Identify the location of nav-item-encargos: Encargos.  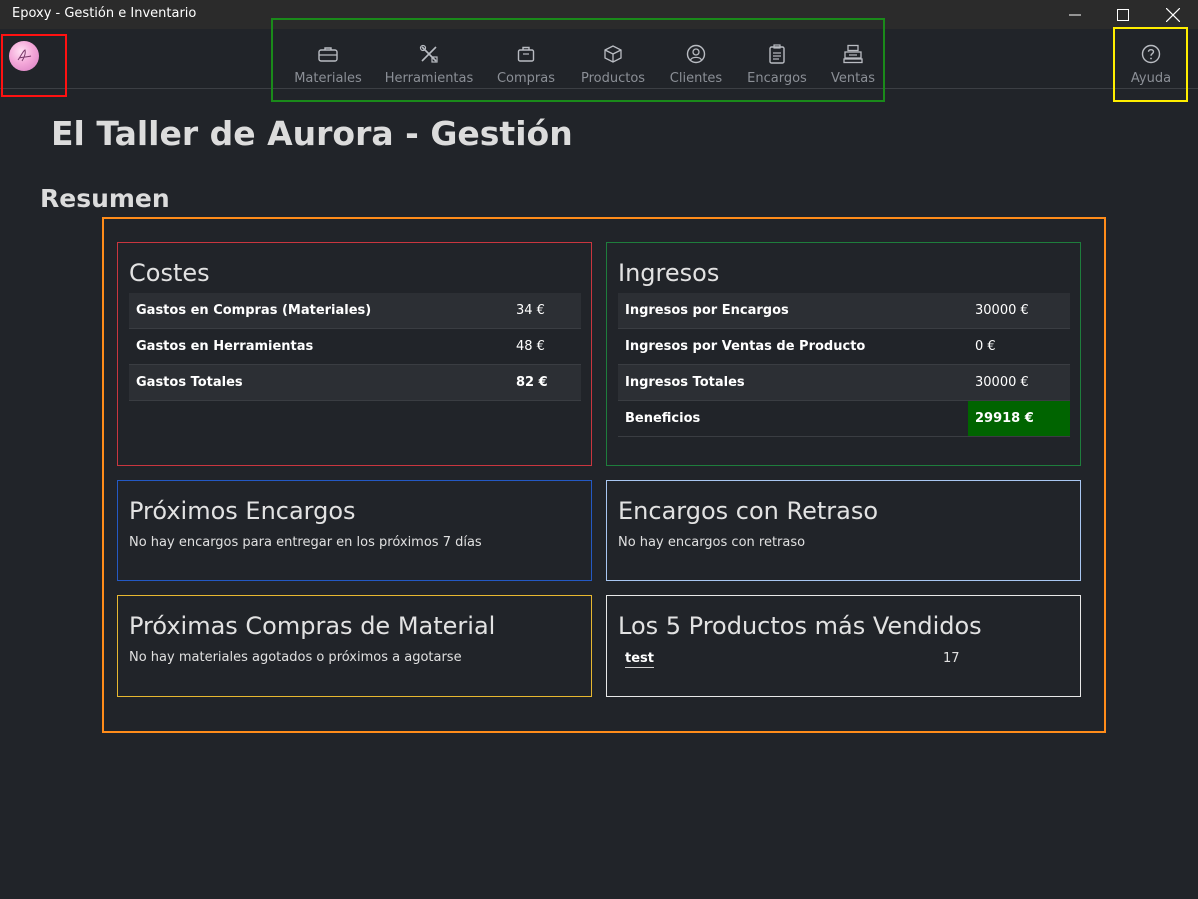
(777, 68).